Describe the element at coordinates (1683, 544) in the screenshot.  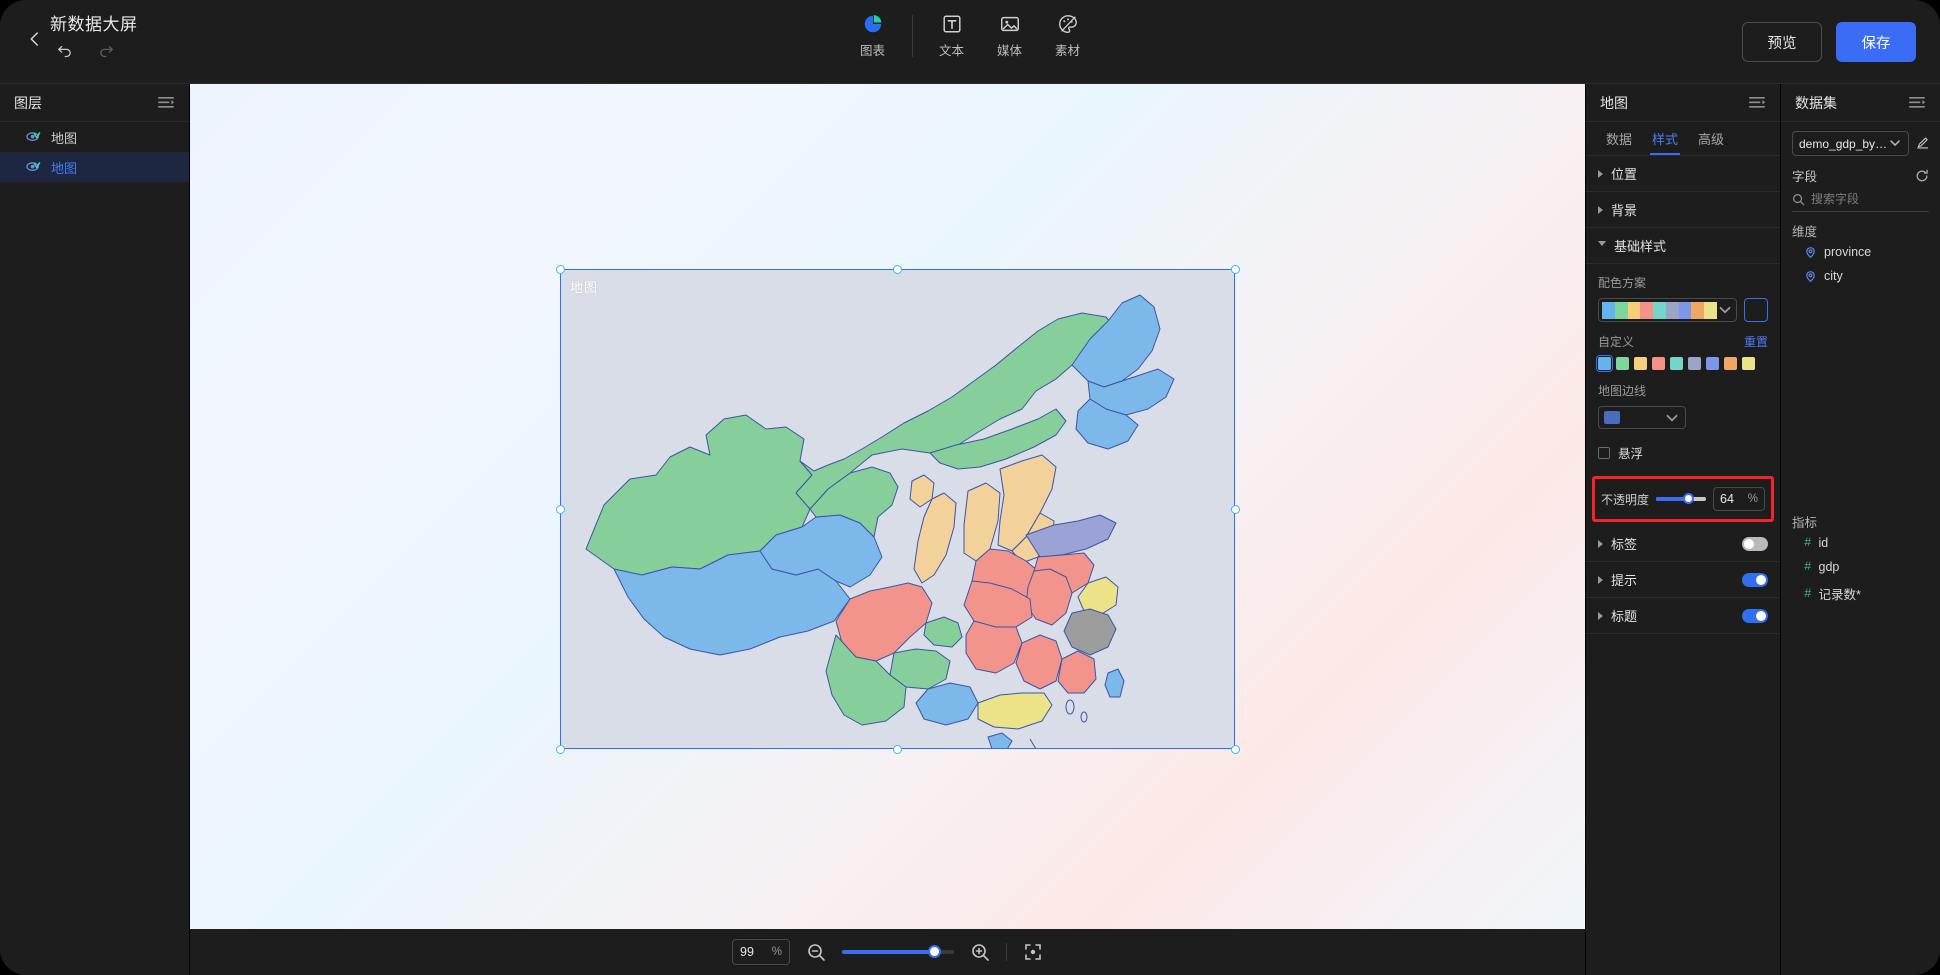
I see `section-label: 标签` at that location.